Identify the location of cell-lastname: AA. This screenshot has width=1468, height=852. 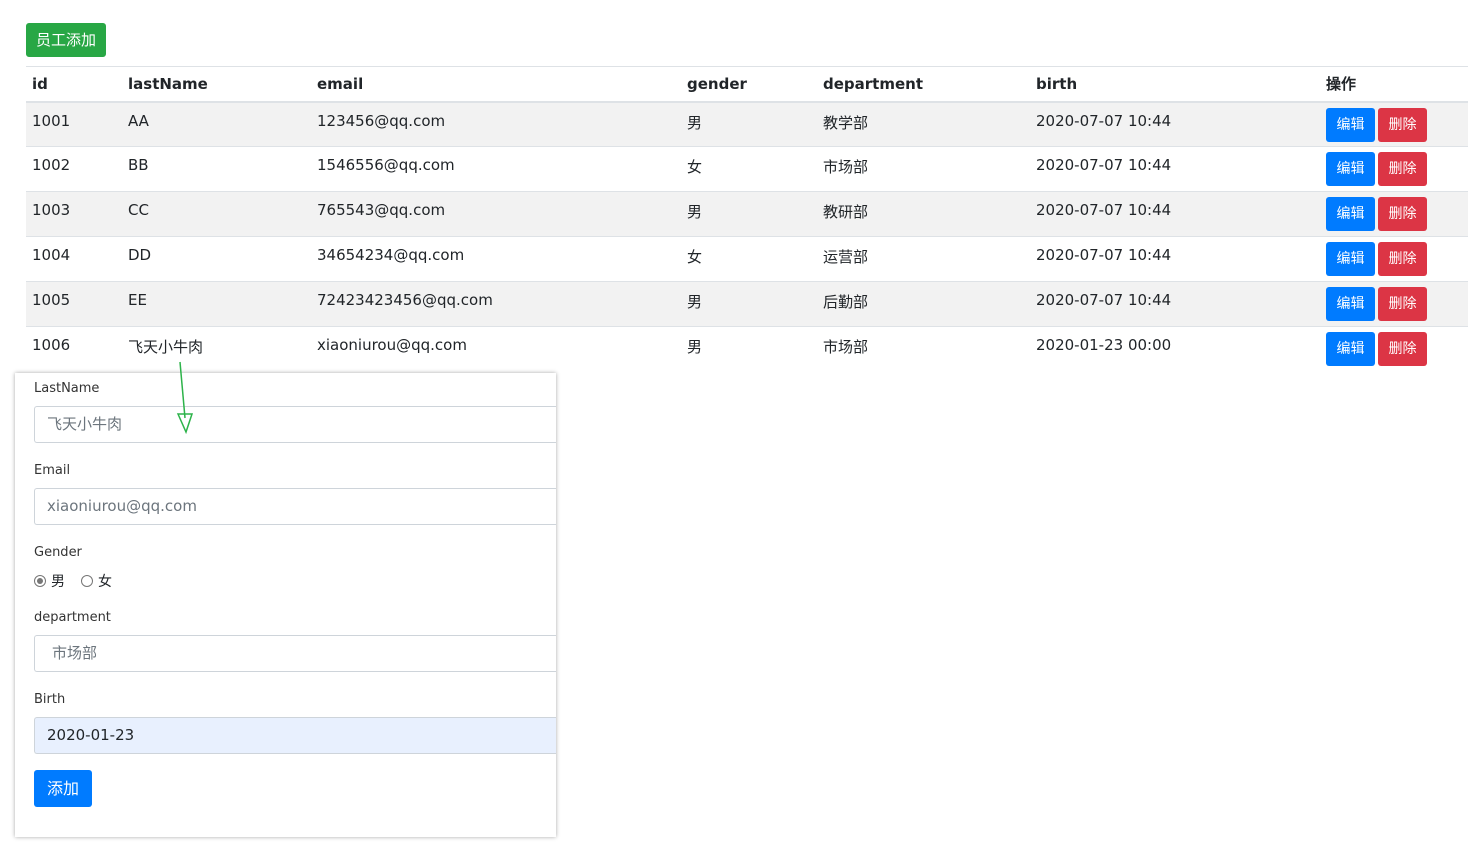
(216, 124).